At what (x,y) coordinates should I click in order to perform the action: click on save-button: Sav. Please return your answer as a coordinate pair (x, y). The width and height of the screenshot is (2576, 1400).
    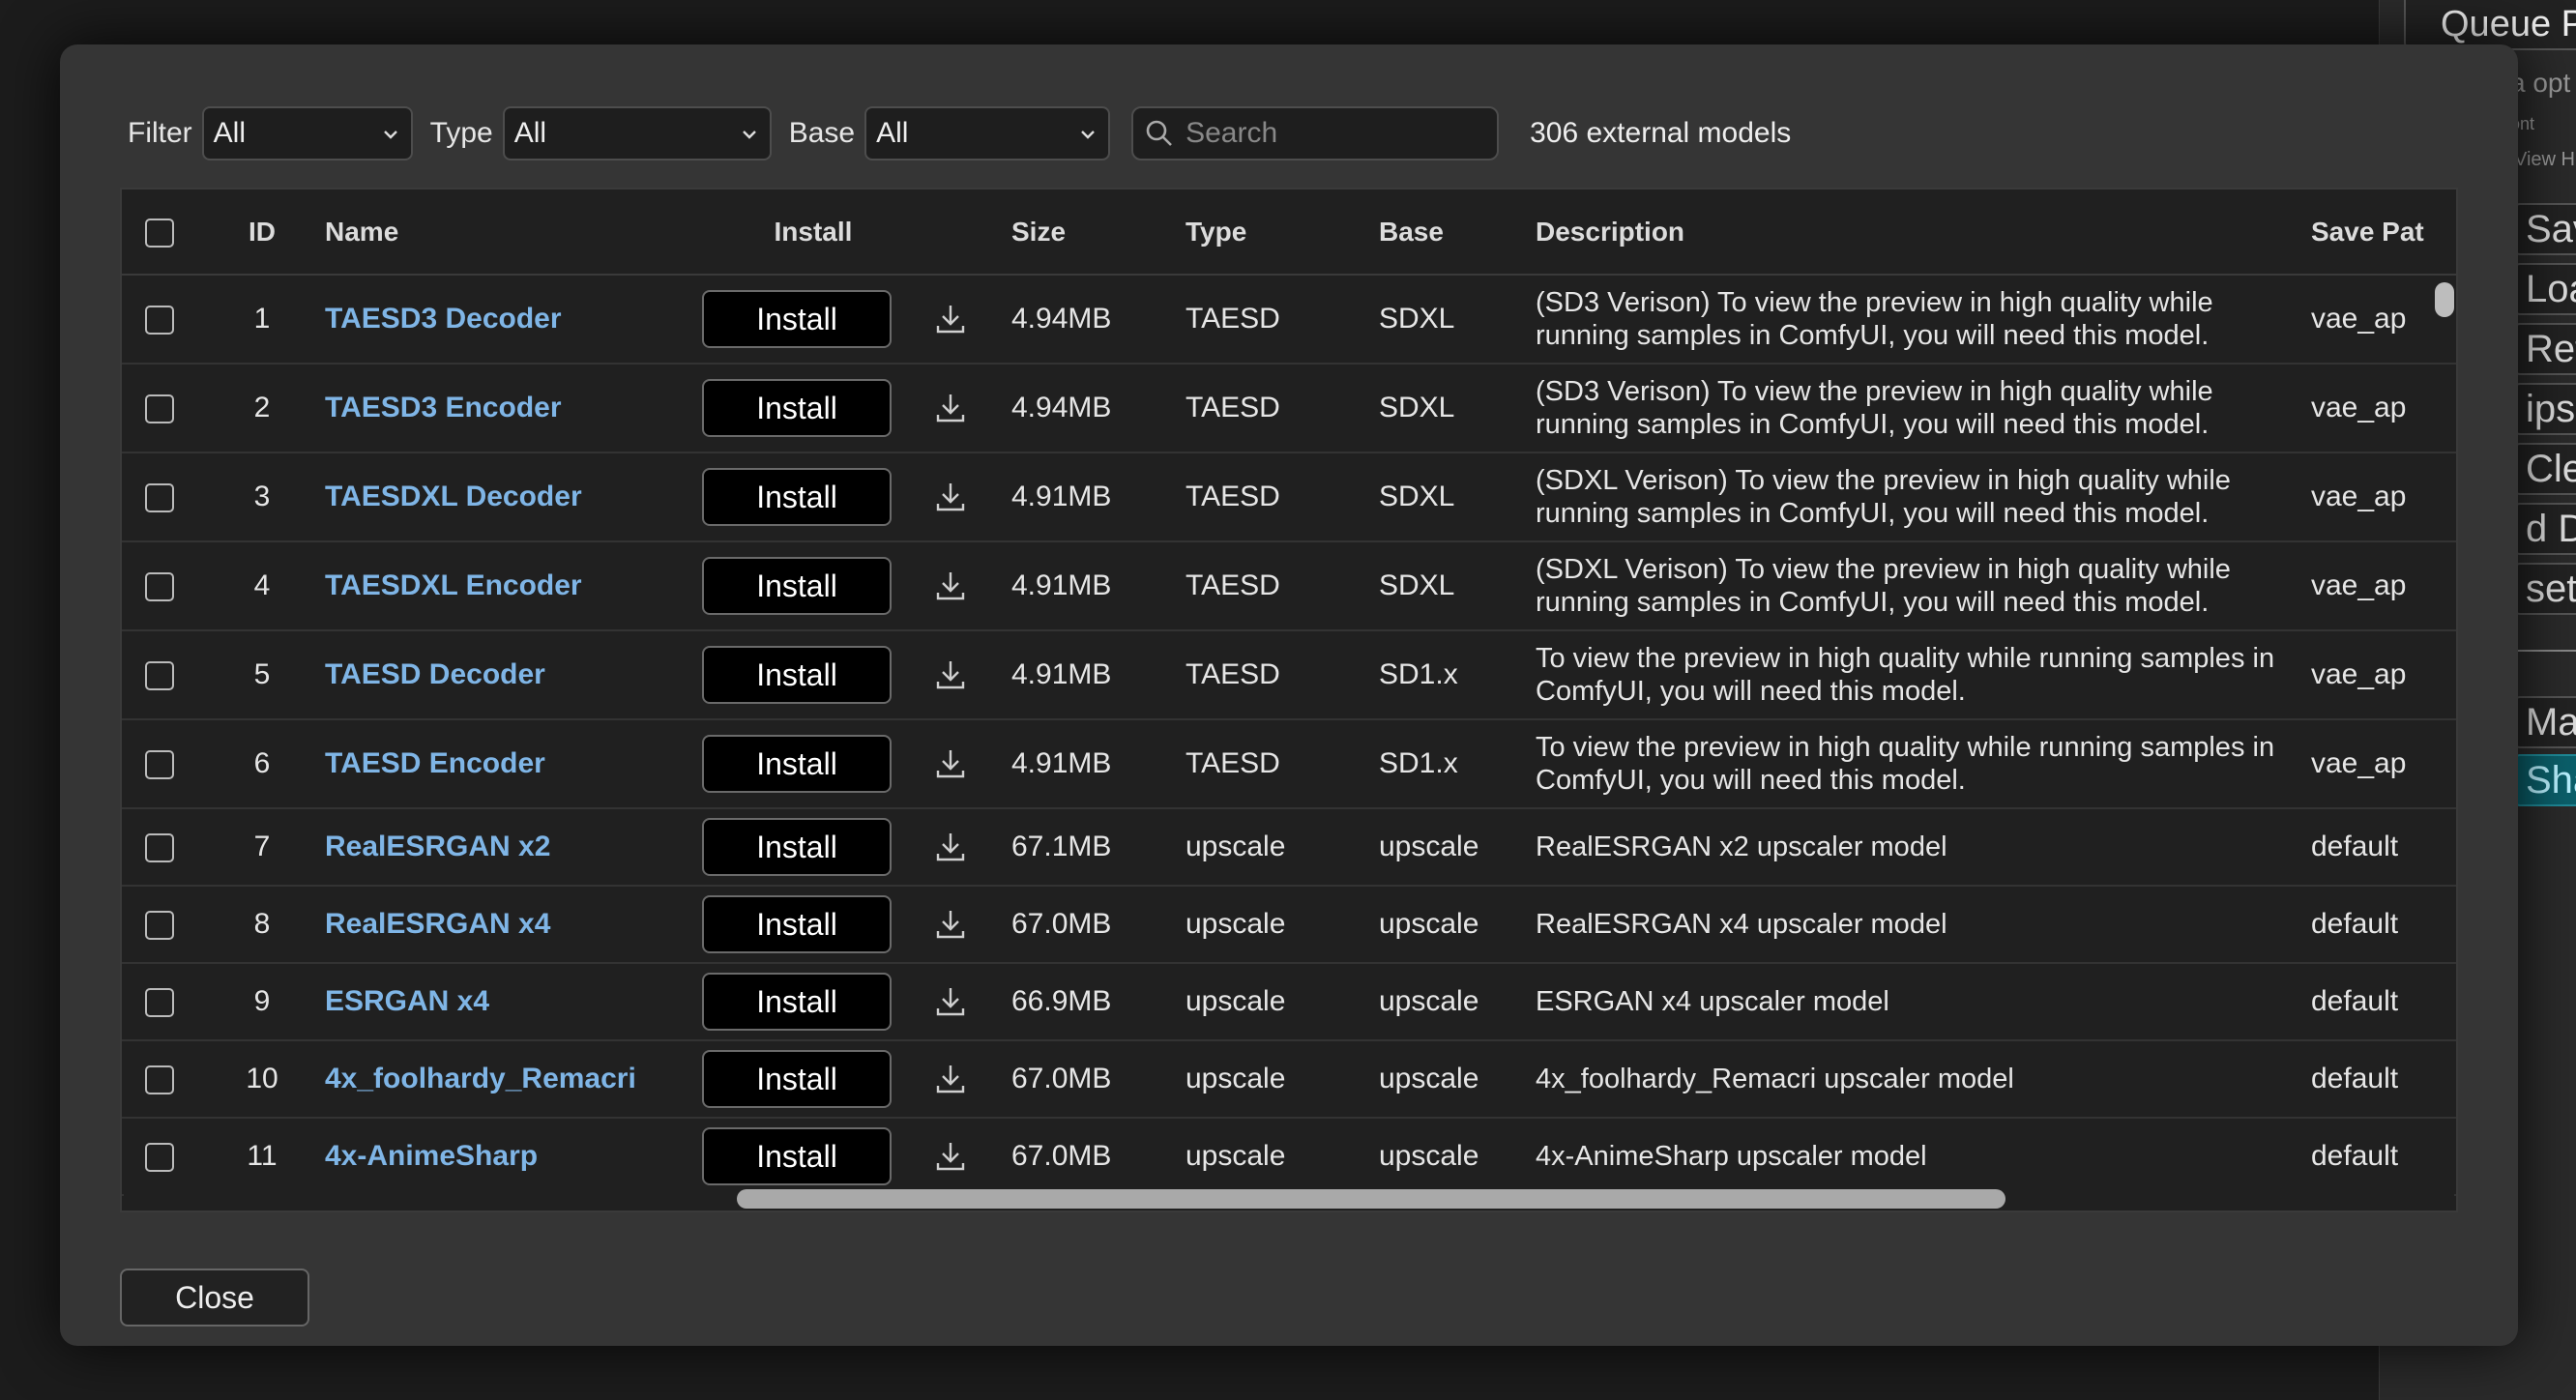
    Looking at the image, I should click on (2545, 229).